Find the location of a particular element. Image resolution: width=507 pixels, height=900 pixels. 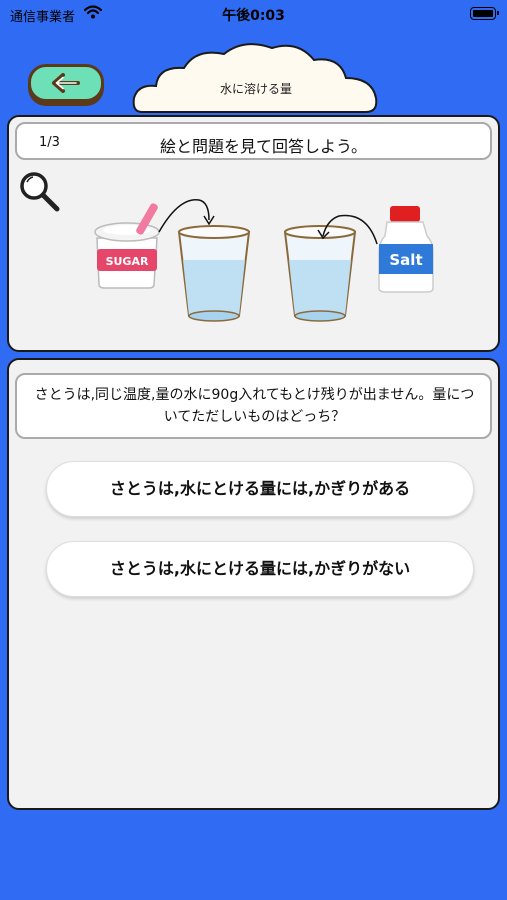

status-bar: 通信事業者 午後0:03 is located at coordinates (253, 14).